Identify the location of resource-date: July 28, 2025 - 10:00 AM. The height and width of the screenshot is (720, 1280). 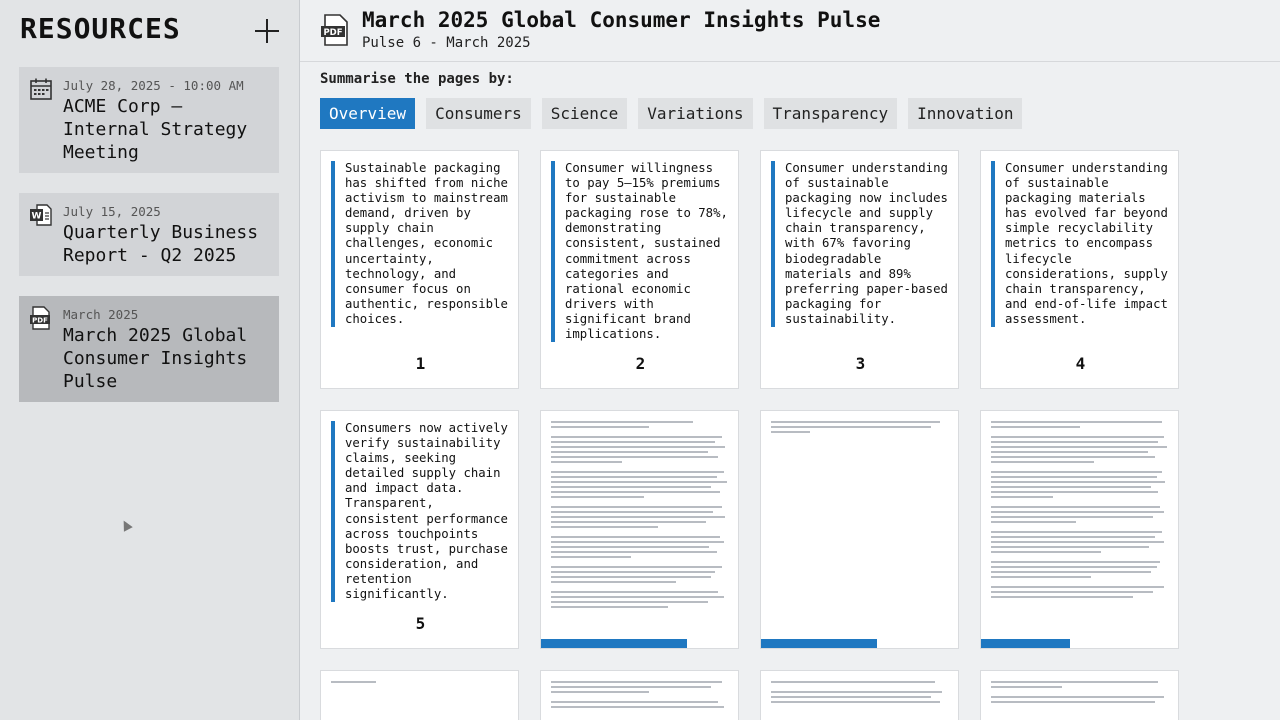
(153, 85).